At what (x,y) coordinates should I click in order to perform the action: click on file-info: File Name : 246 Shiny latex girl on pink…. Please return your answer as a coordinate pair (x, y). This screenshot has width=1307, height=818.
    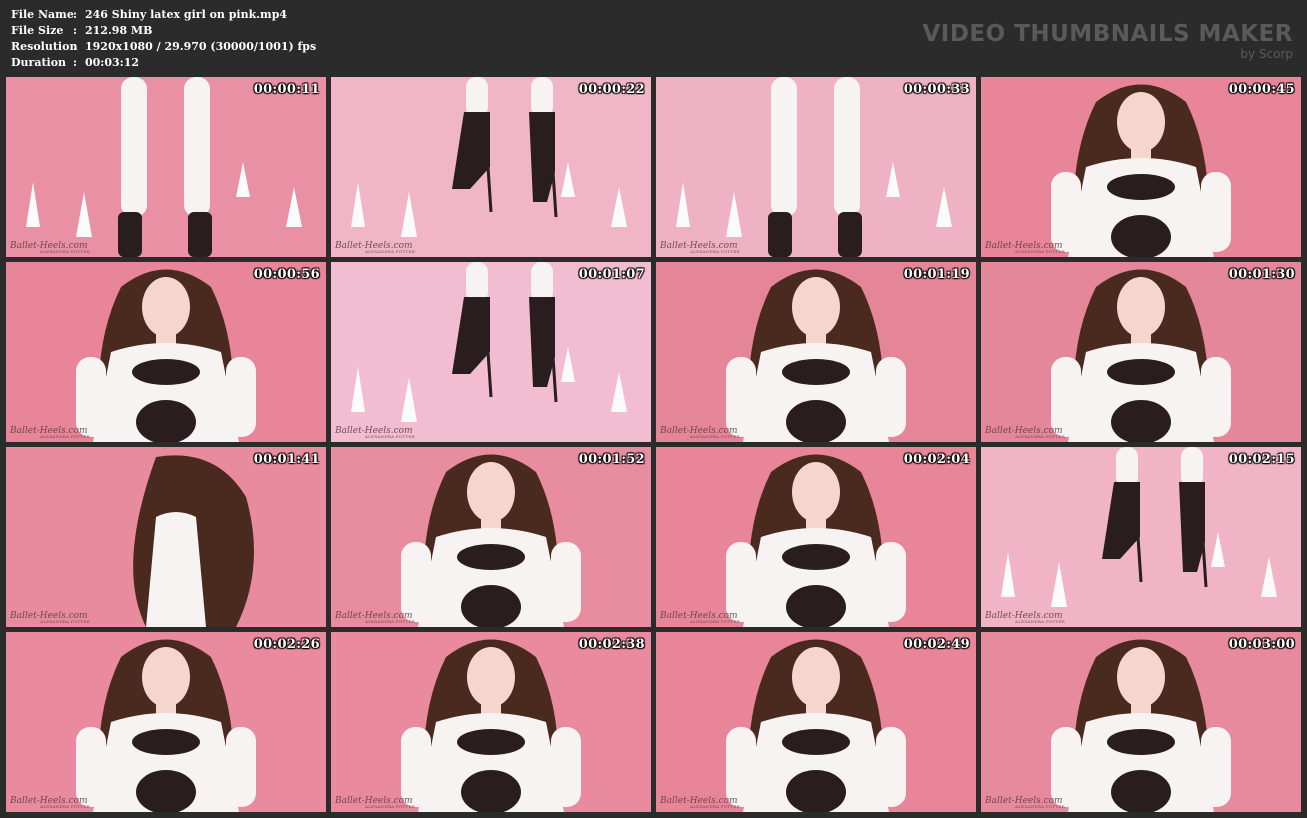
    Looking at the image, I should click on (163, 39).